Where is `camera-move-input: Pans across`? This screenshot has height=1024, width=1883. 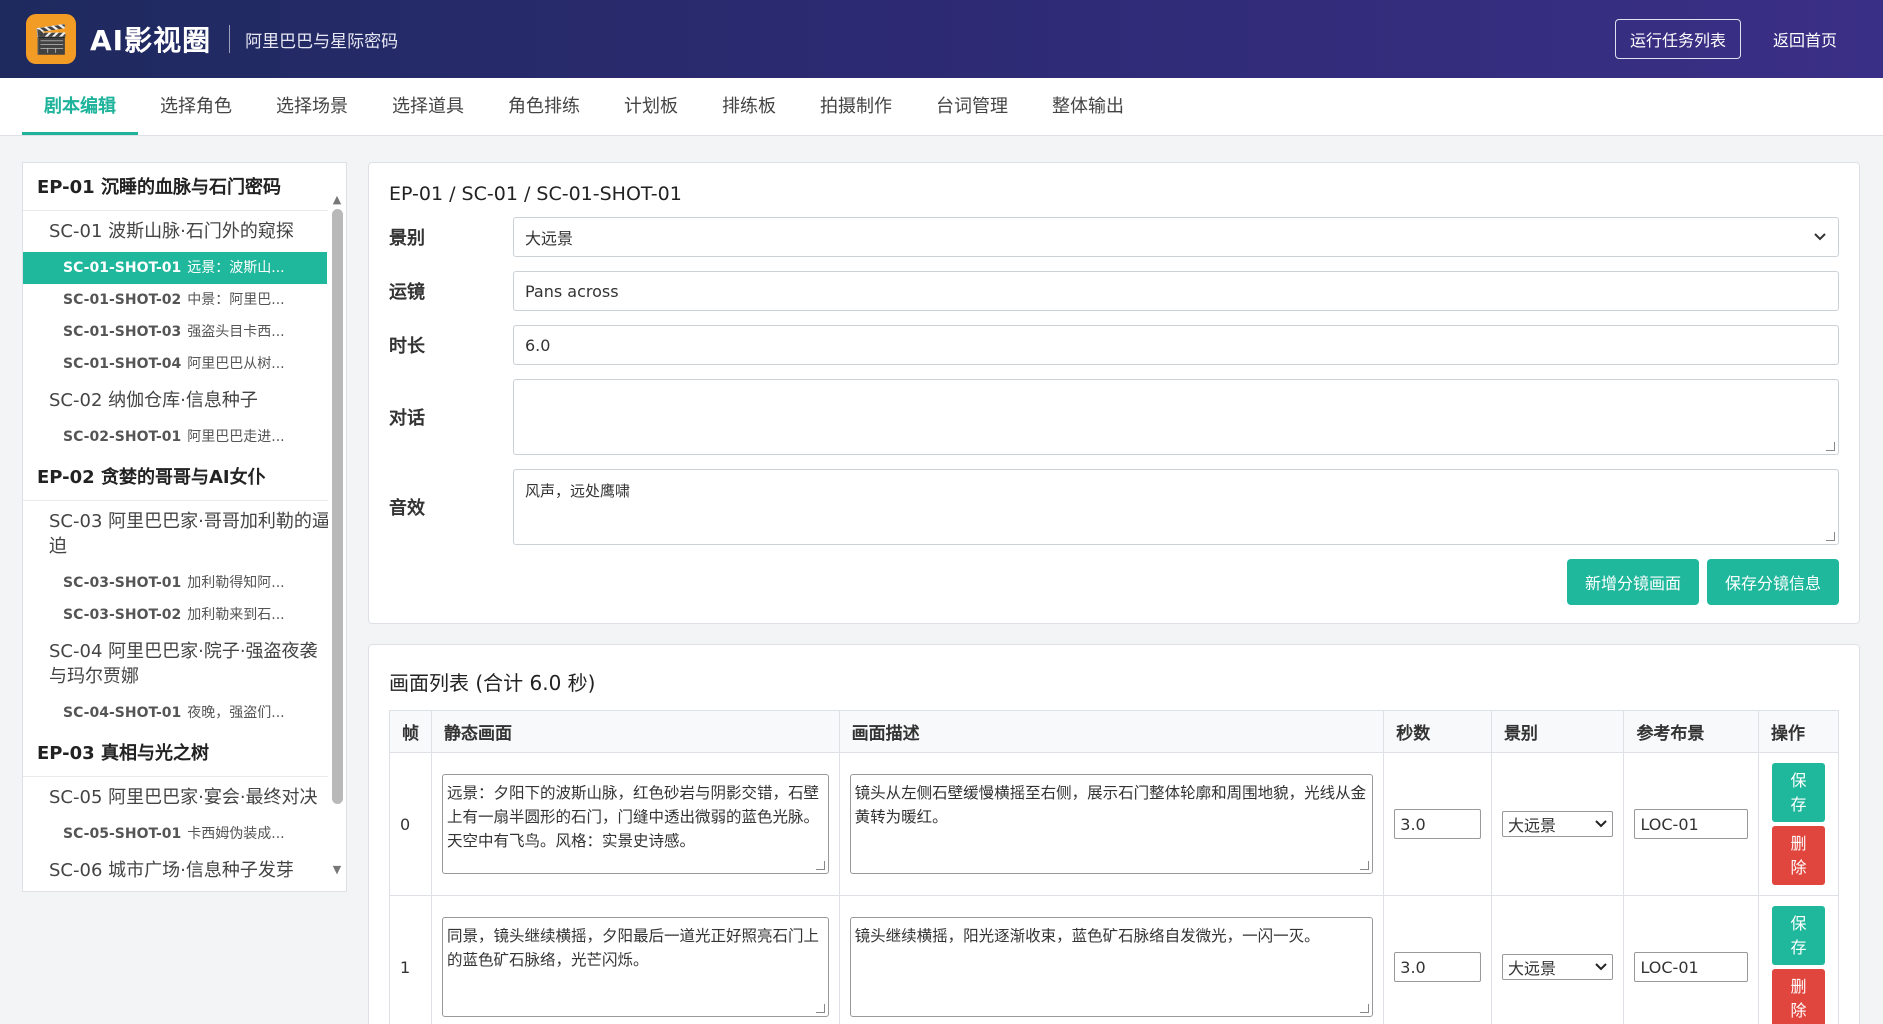
camera-move-input: Pans across is located at coordinates (1176, 291).